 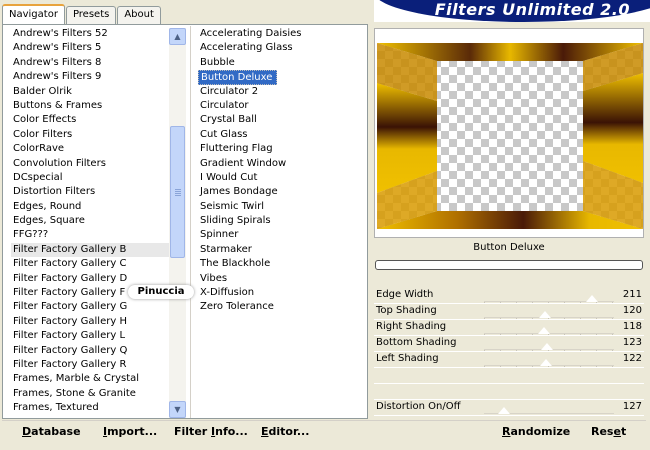 What do you see at coordinates (278, 92) in the screenshot?
I see `filter-item: Circulator 2` at bounding box center [278, 92].